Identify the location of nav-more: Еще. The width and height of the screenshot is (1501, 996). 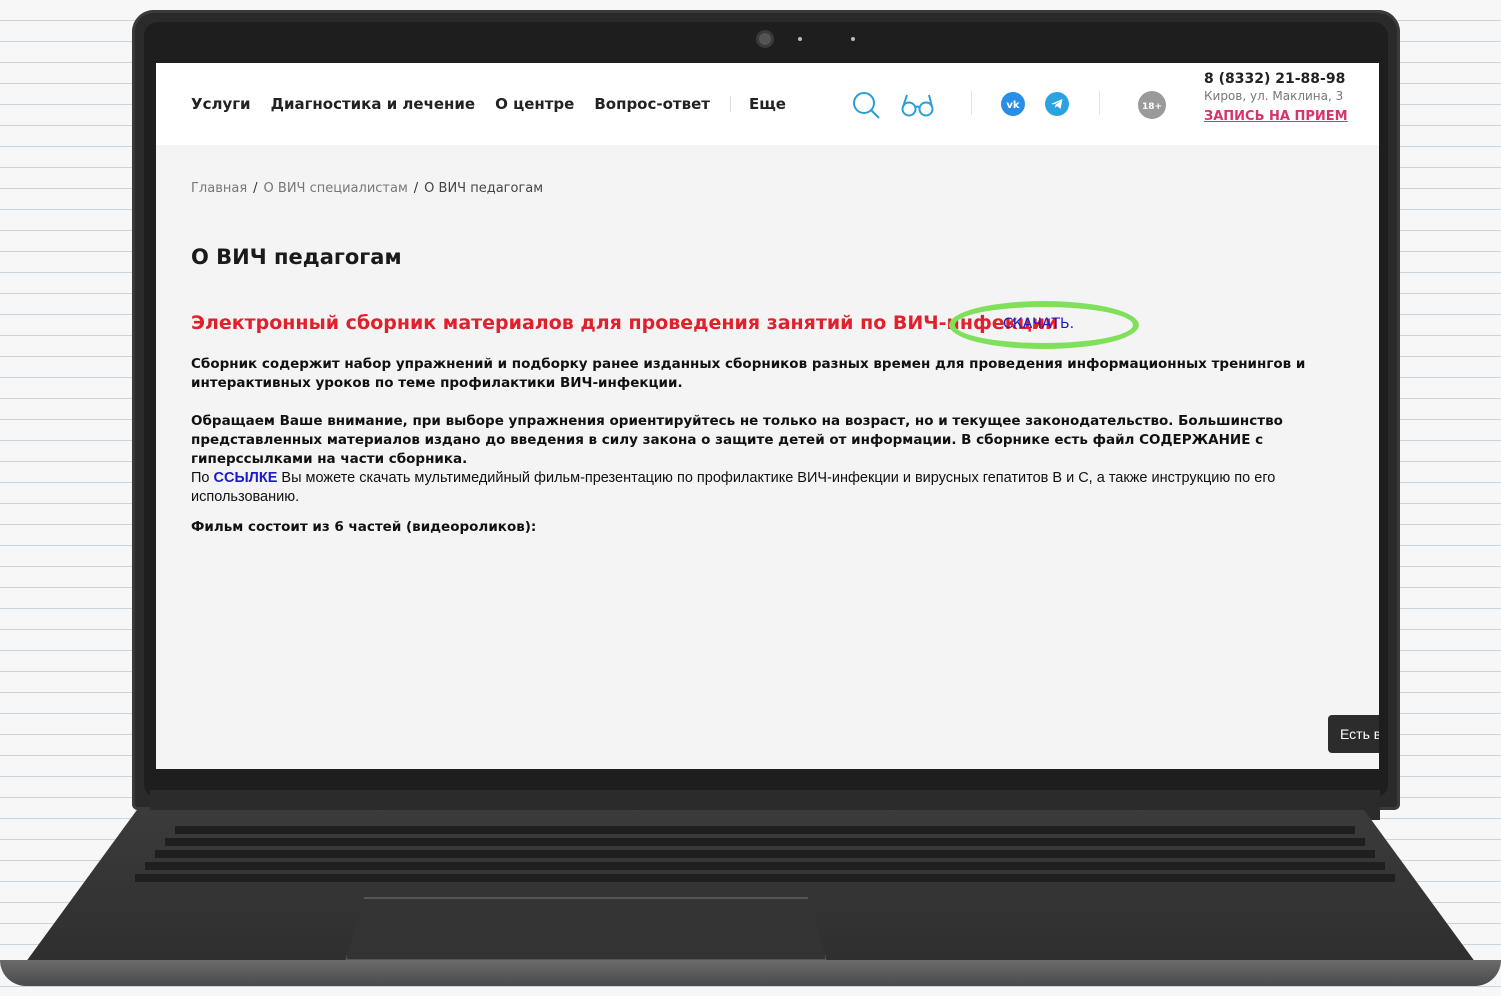
(767, 104).